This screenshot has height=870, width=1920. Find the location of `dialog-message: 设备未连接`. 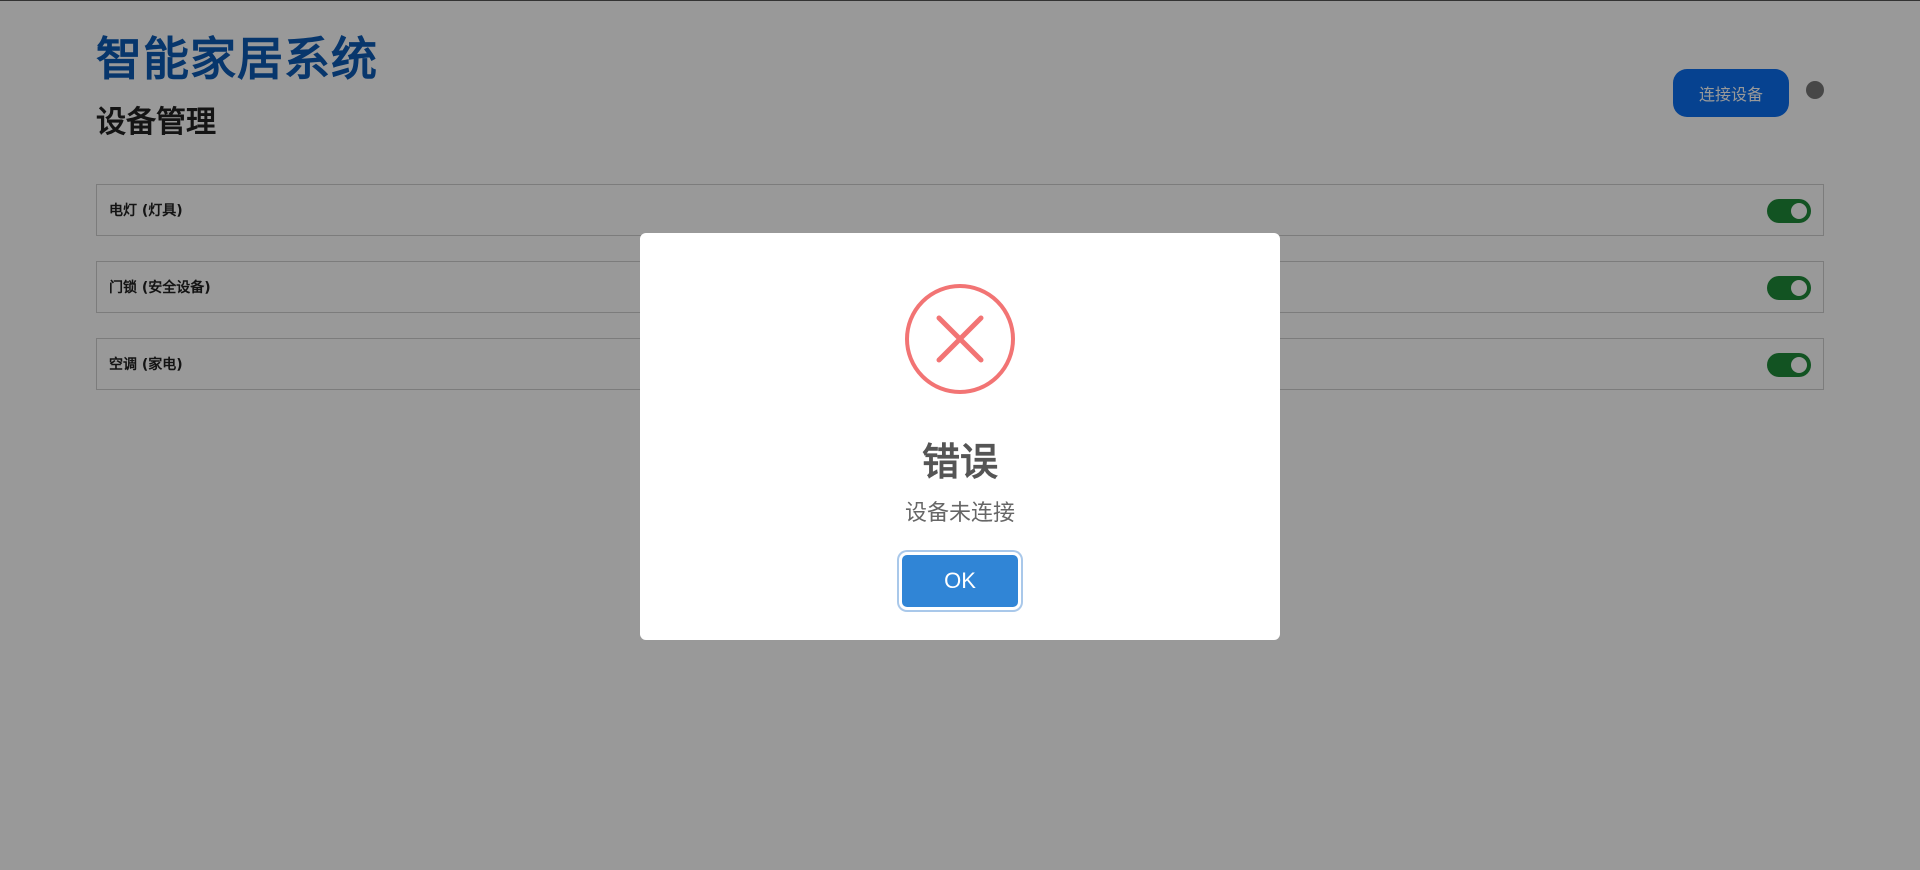

dialog-message: 设备未连接 is located at coordinates (959, 513).